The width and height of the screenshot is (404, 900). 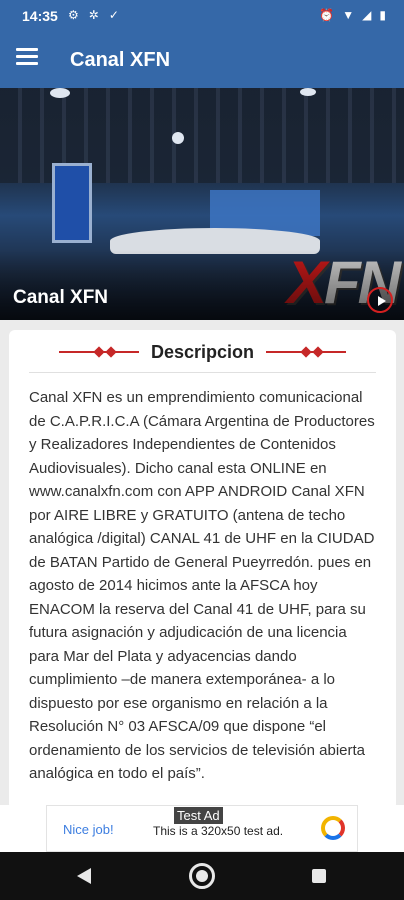 I want to click on admob-logo-icon, so click(x=333, y=828).